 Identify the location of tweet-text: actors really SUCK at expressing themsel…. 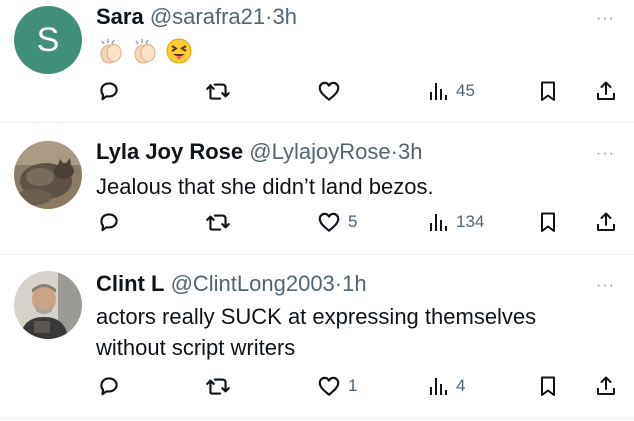
(316, 332).